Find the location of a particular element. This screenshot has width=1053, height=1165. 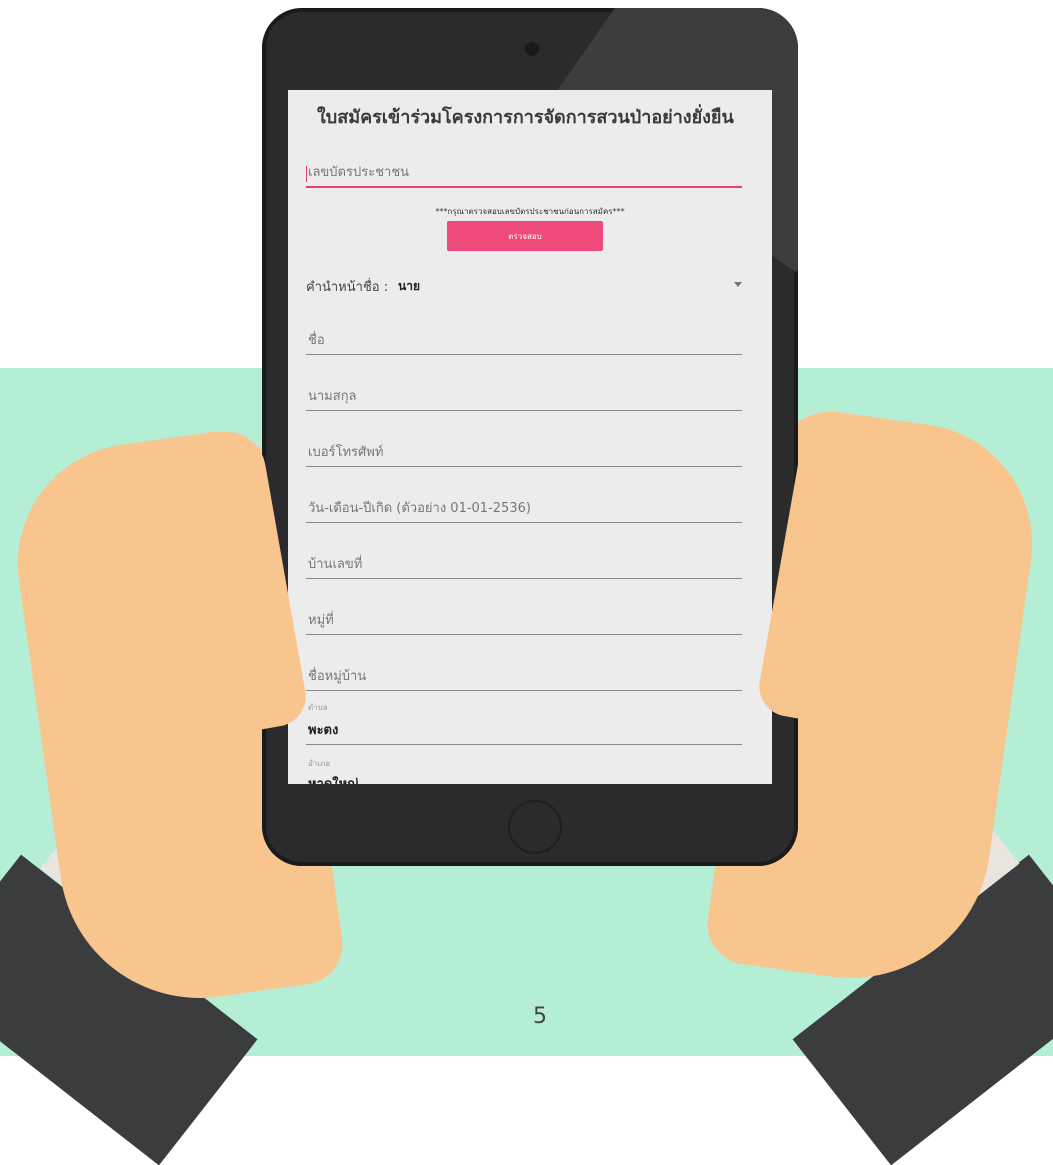

house-number-input: บ้านเลขที่ is located at coordinates (524, 564).